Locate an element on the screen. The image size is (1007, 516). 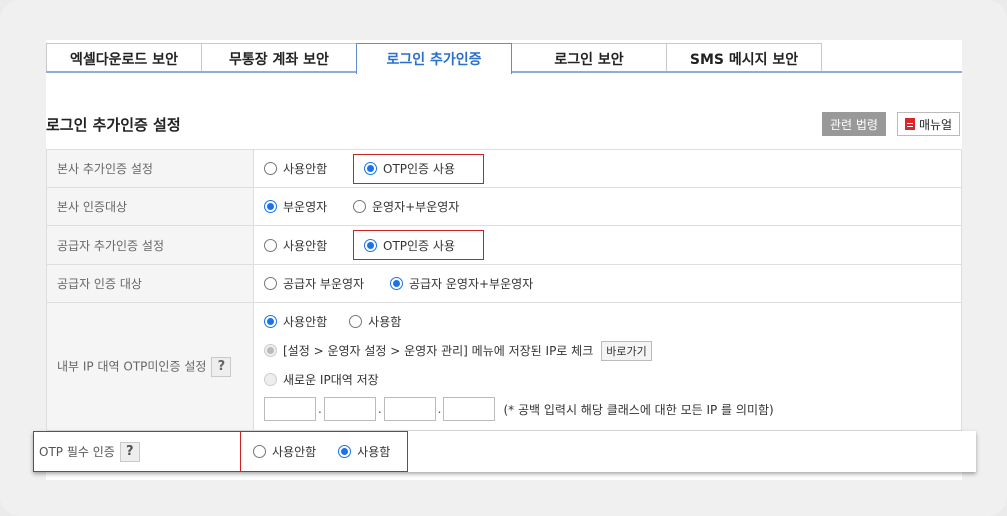
radio-sup-target-all: 공급자 운영자+부운영자 is located at coordinates (461, 283).